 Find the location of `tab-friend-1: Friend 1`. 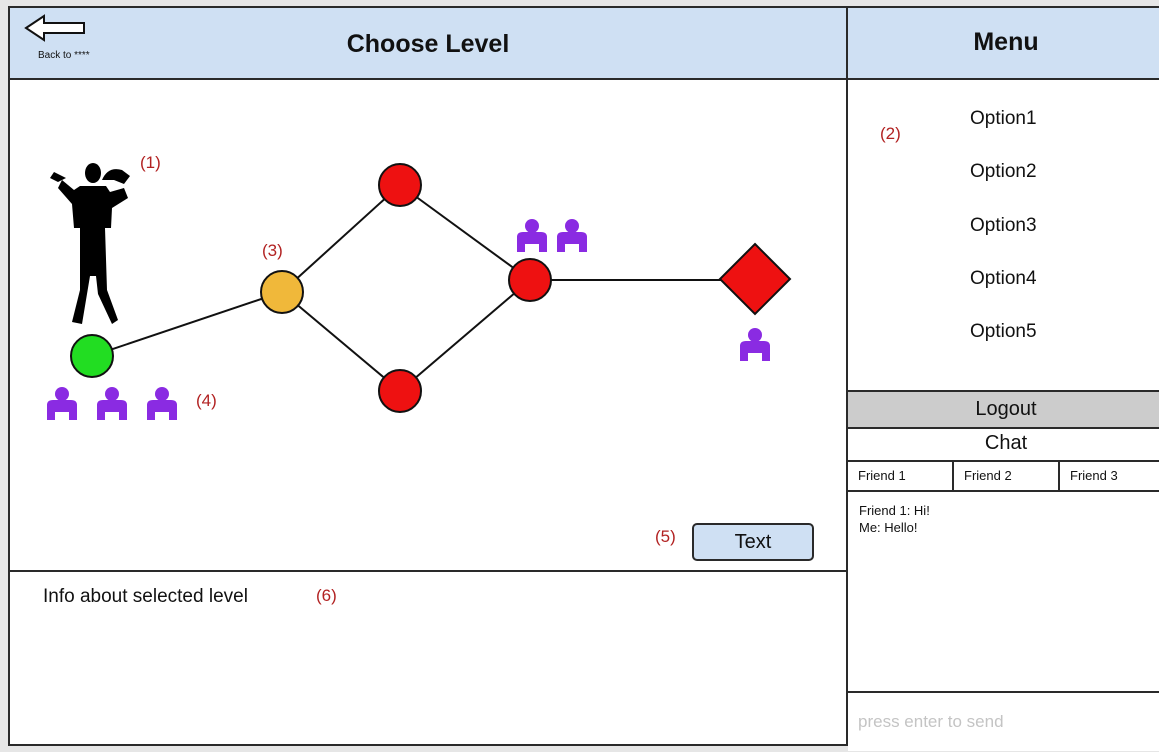

tab-friend-1: Friend 1 is located at coordinates (901, 476).